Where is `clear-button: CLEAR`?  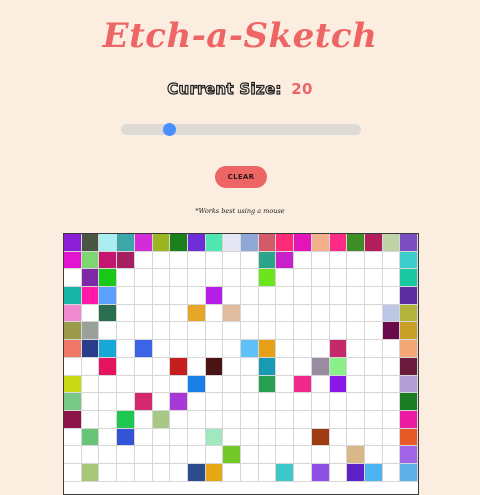 clear-button: CLEAR is located at coordinates (241, 177).